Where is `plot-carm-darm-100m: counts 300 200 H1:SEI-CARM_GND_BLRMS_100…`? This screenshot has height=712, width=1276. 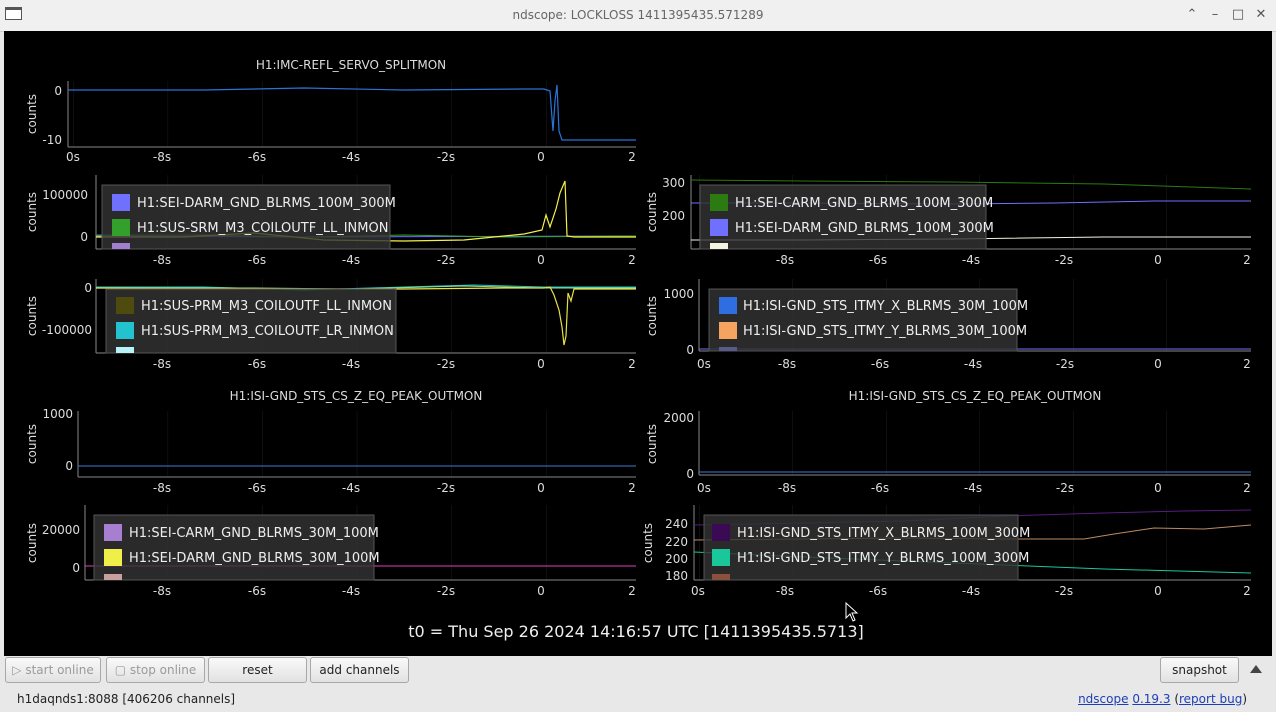 plot-carm-darm-100m: counts 300 200 H1:SEI-CARM_GND_BLRMS_100… is located at coordinates (948, 221).